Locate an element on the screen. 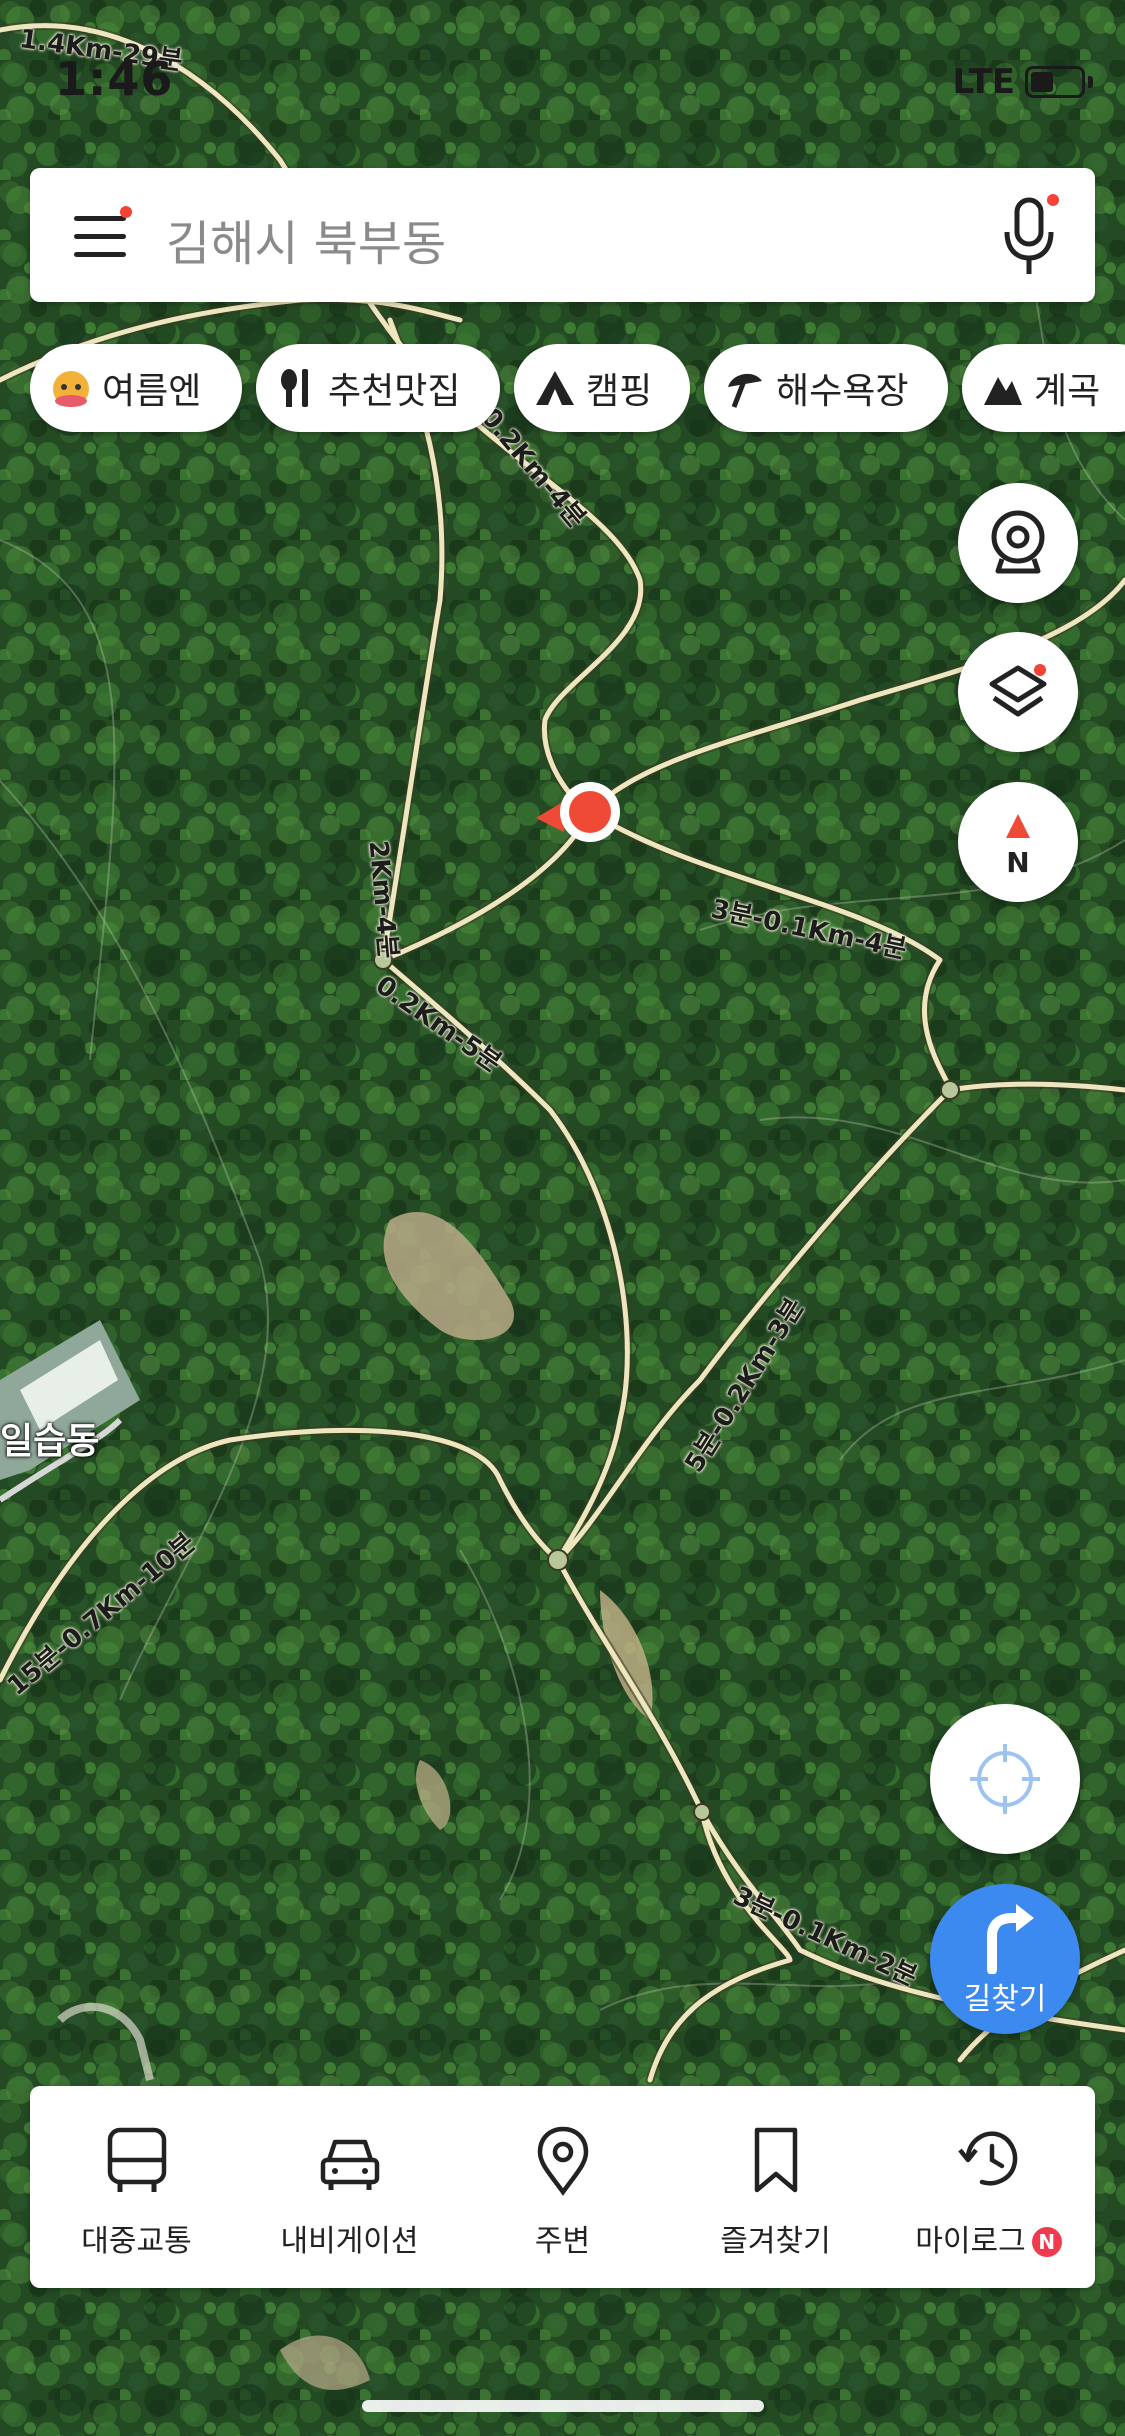 This screenshot has width=1125, height=2436. network-indicator: LTE is located at coordinates (983, 82).